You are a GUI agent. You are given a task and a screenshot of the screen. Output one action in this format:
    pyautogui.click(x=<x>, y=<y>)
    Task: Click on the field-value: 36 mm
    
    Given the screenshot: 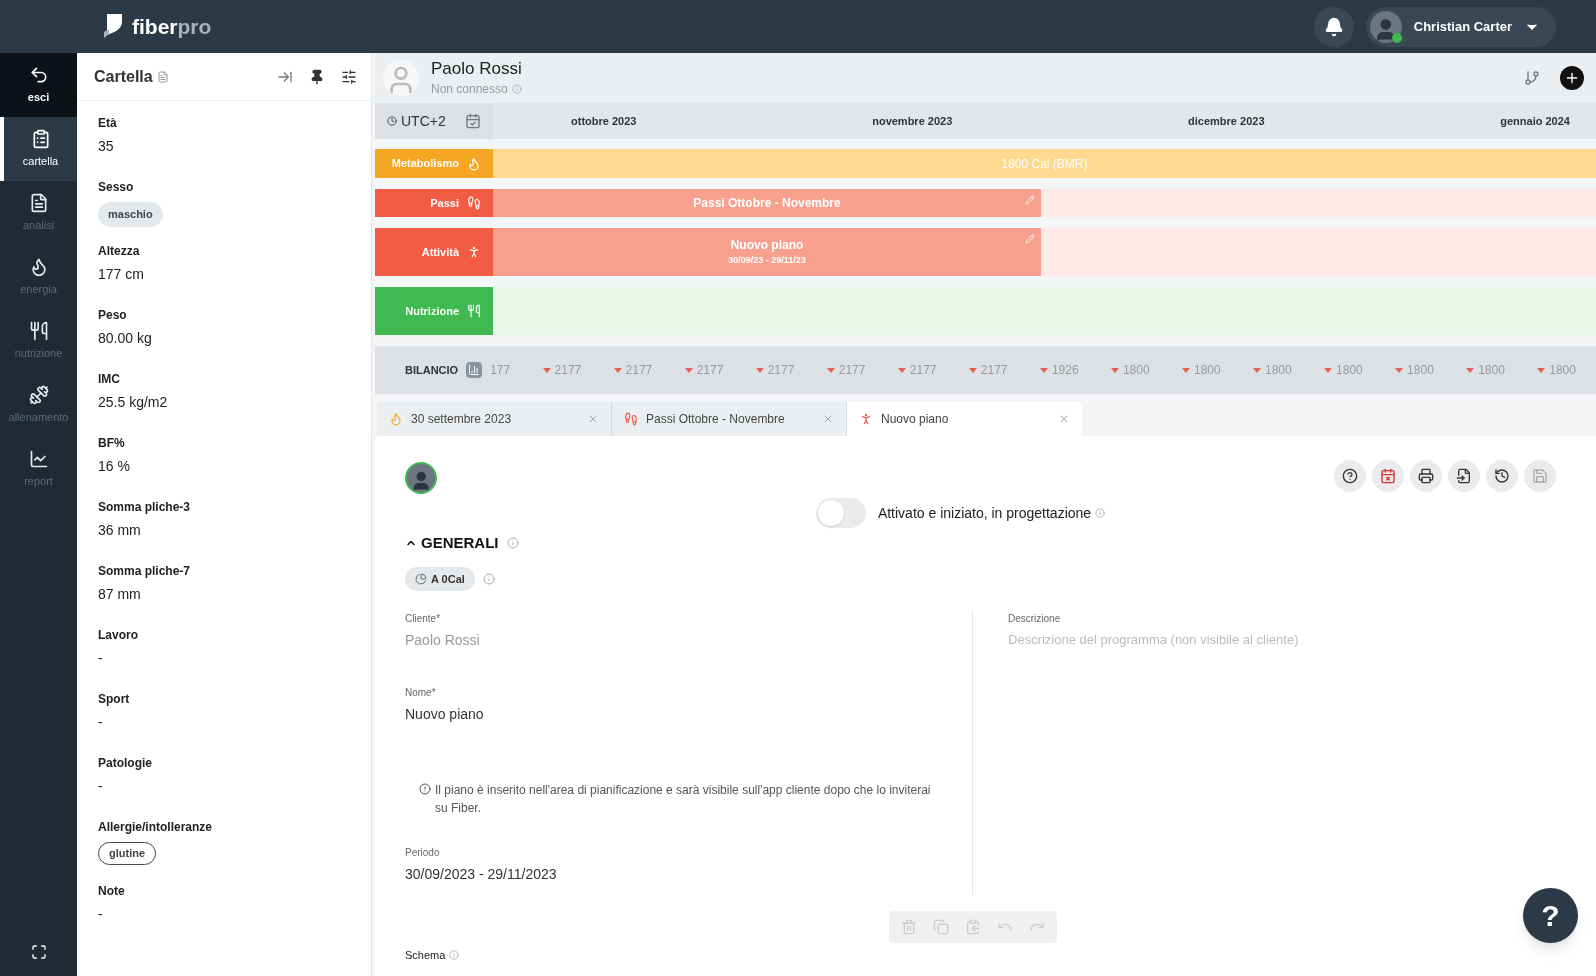 What is the action you would take?
    pyautogui.click(x=120, y=530)
    